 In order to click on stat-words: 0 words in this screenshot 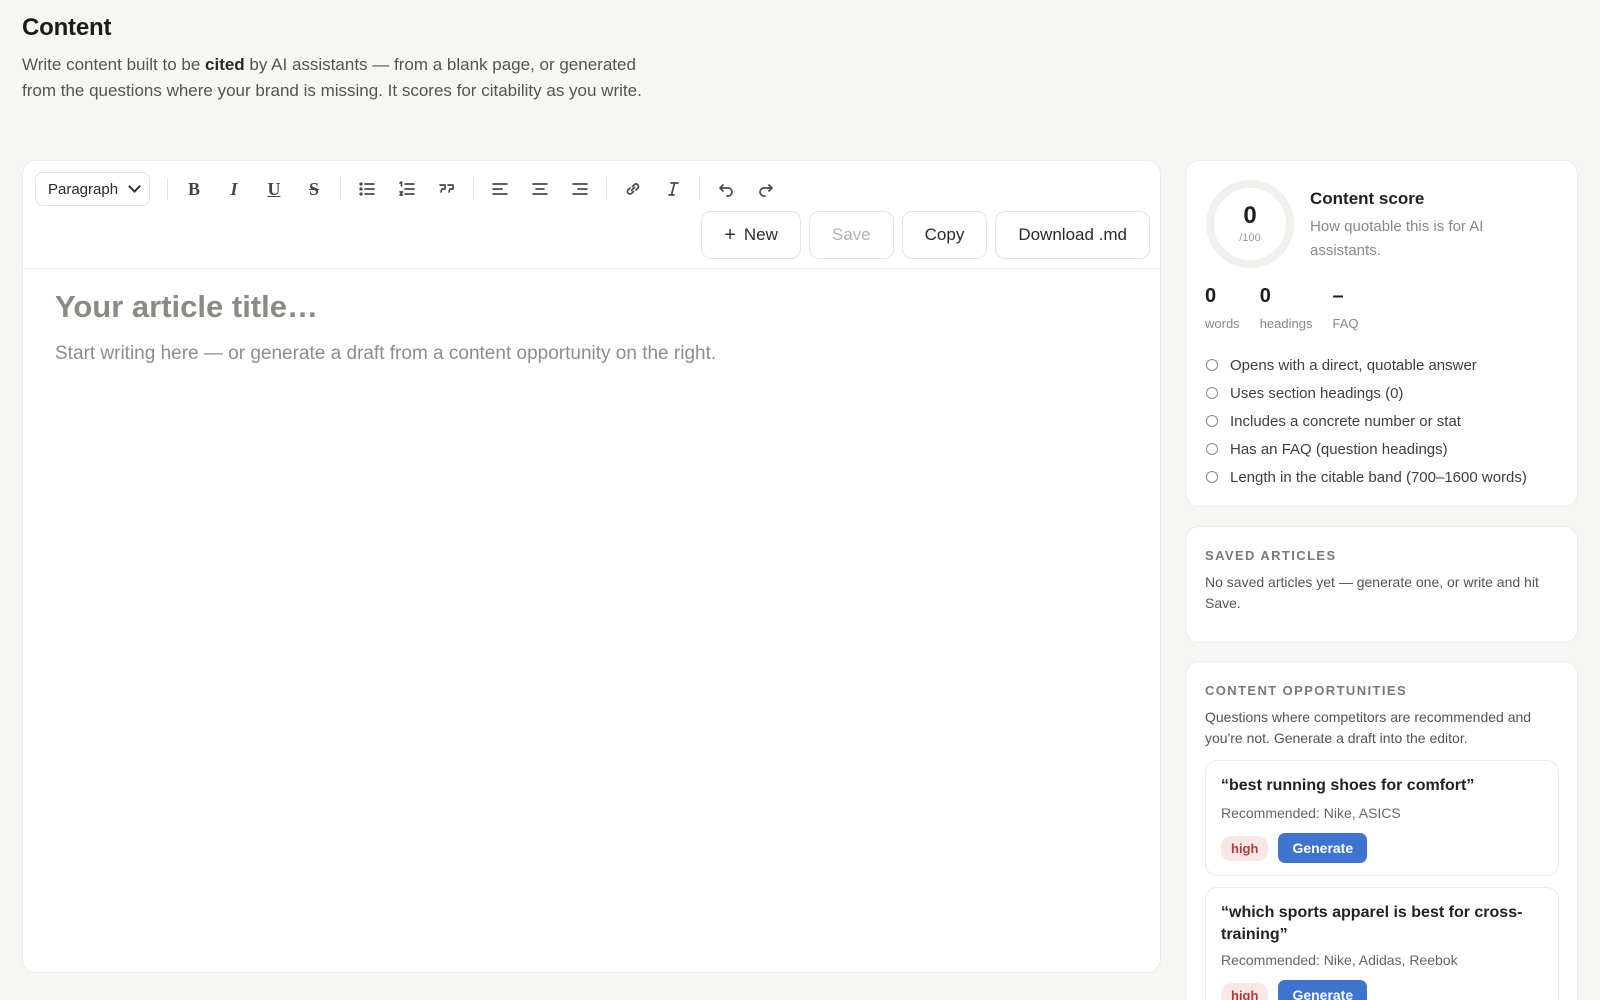, I will do `click(1222, 308)`.